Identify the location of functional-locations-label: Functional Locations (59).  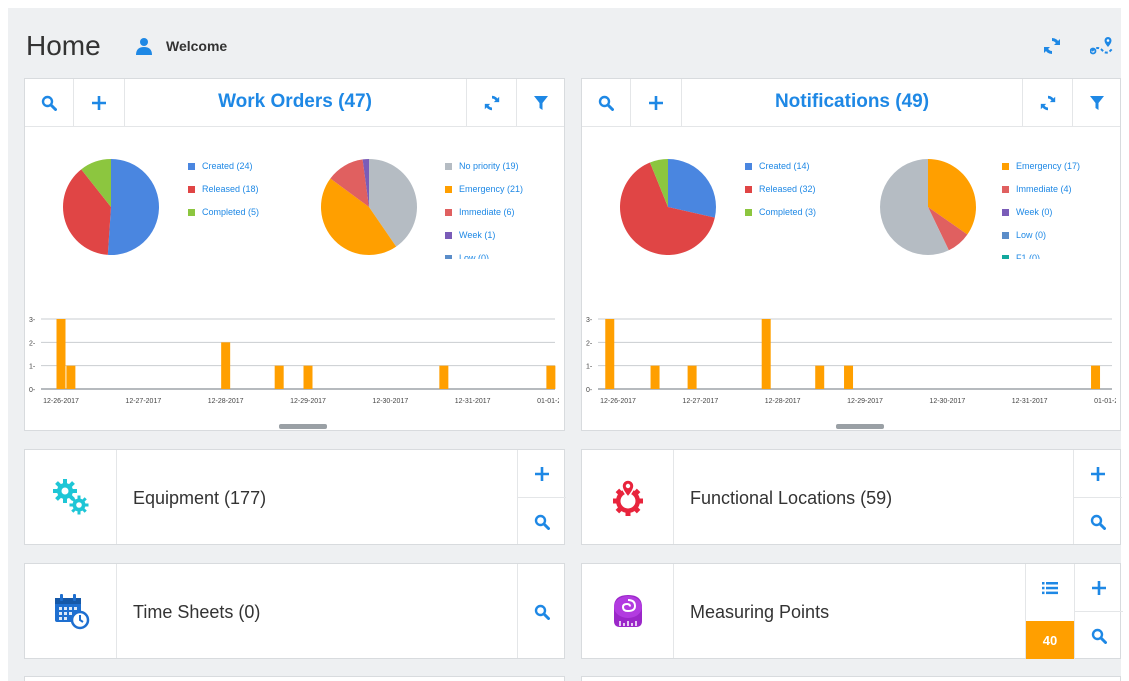
(791, 498).